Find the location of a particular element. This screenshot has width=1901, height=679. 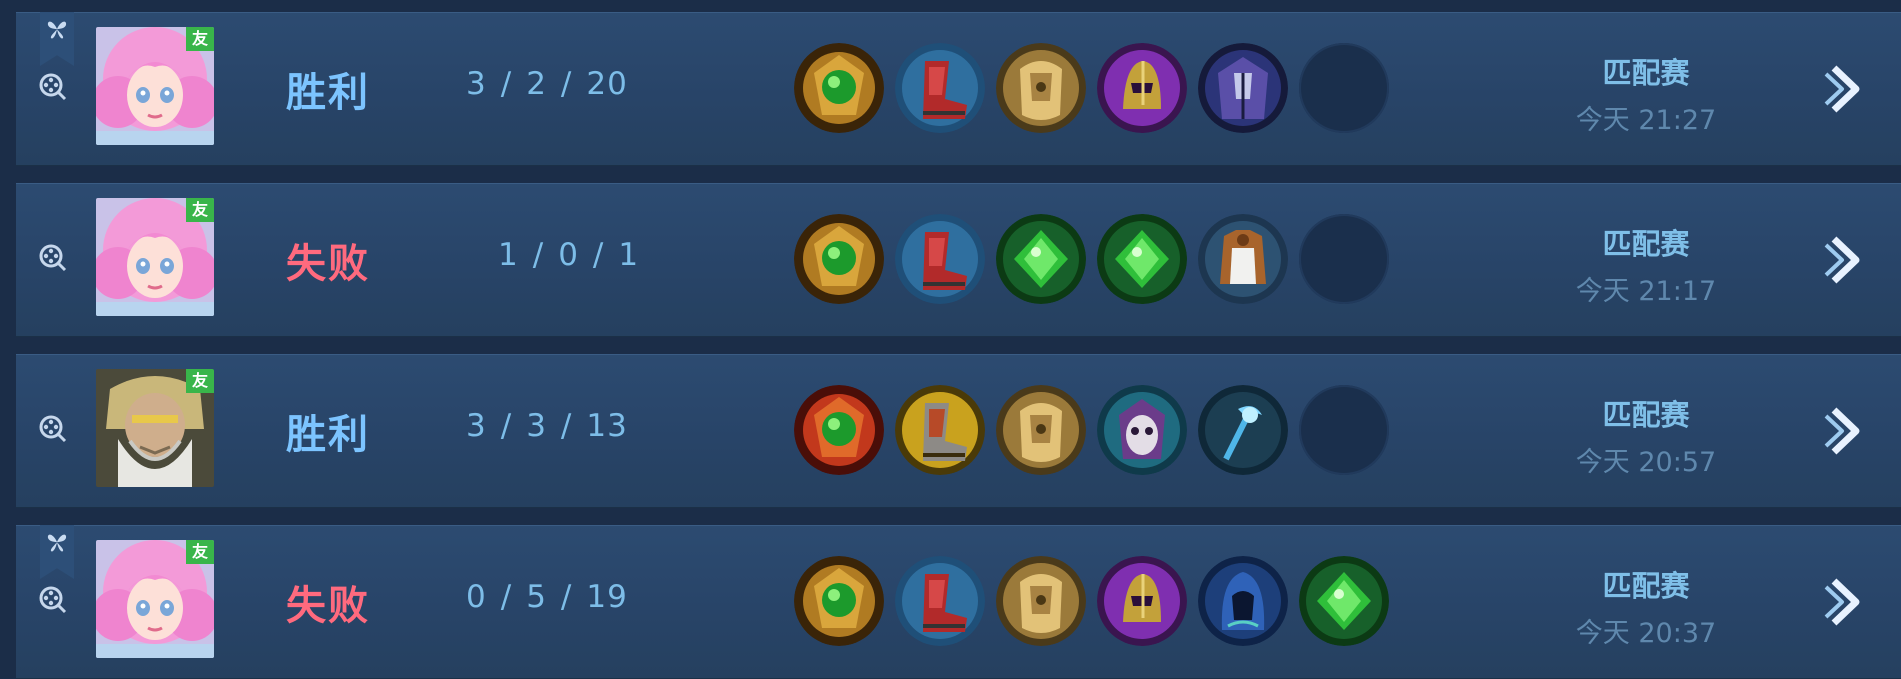

assists: 13 is located at coordinates (607, 426).